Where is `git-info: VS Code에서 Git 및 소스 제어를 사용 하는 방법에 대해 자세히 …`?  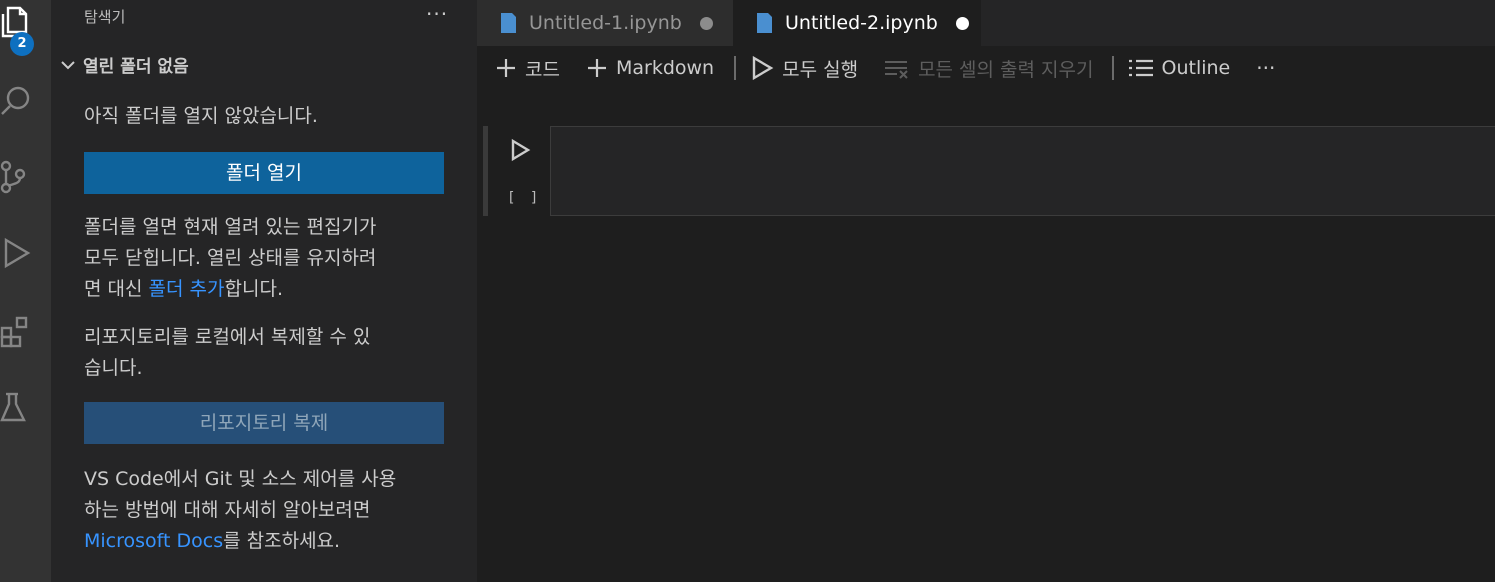 git-info: VS Code에서 Git 및 소스 제어를 사용 하는 방법에 대해 자세히 … is located at coordinates (269, 510).